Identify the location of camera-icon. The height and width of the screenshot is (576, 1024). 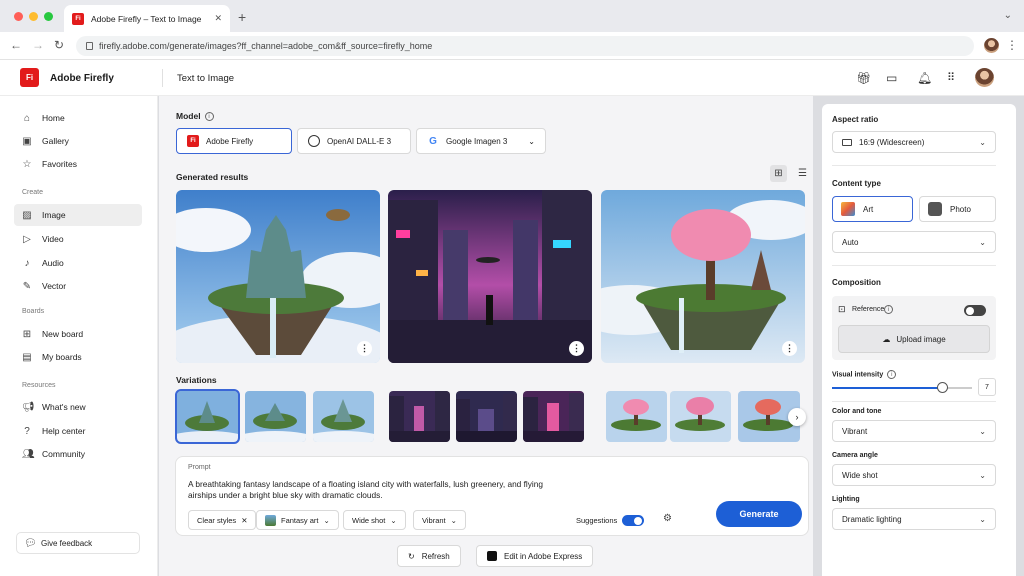
(935, 209).